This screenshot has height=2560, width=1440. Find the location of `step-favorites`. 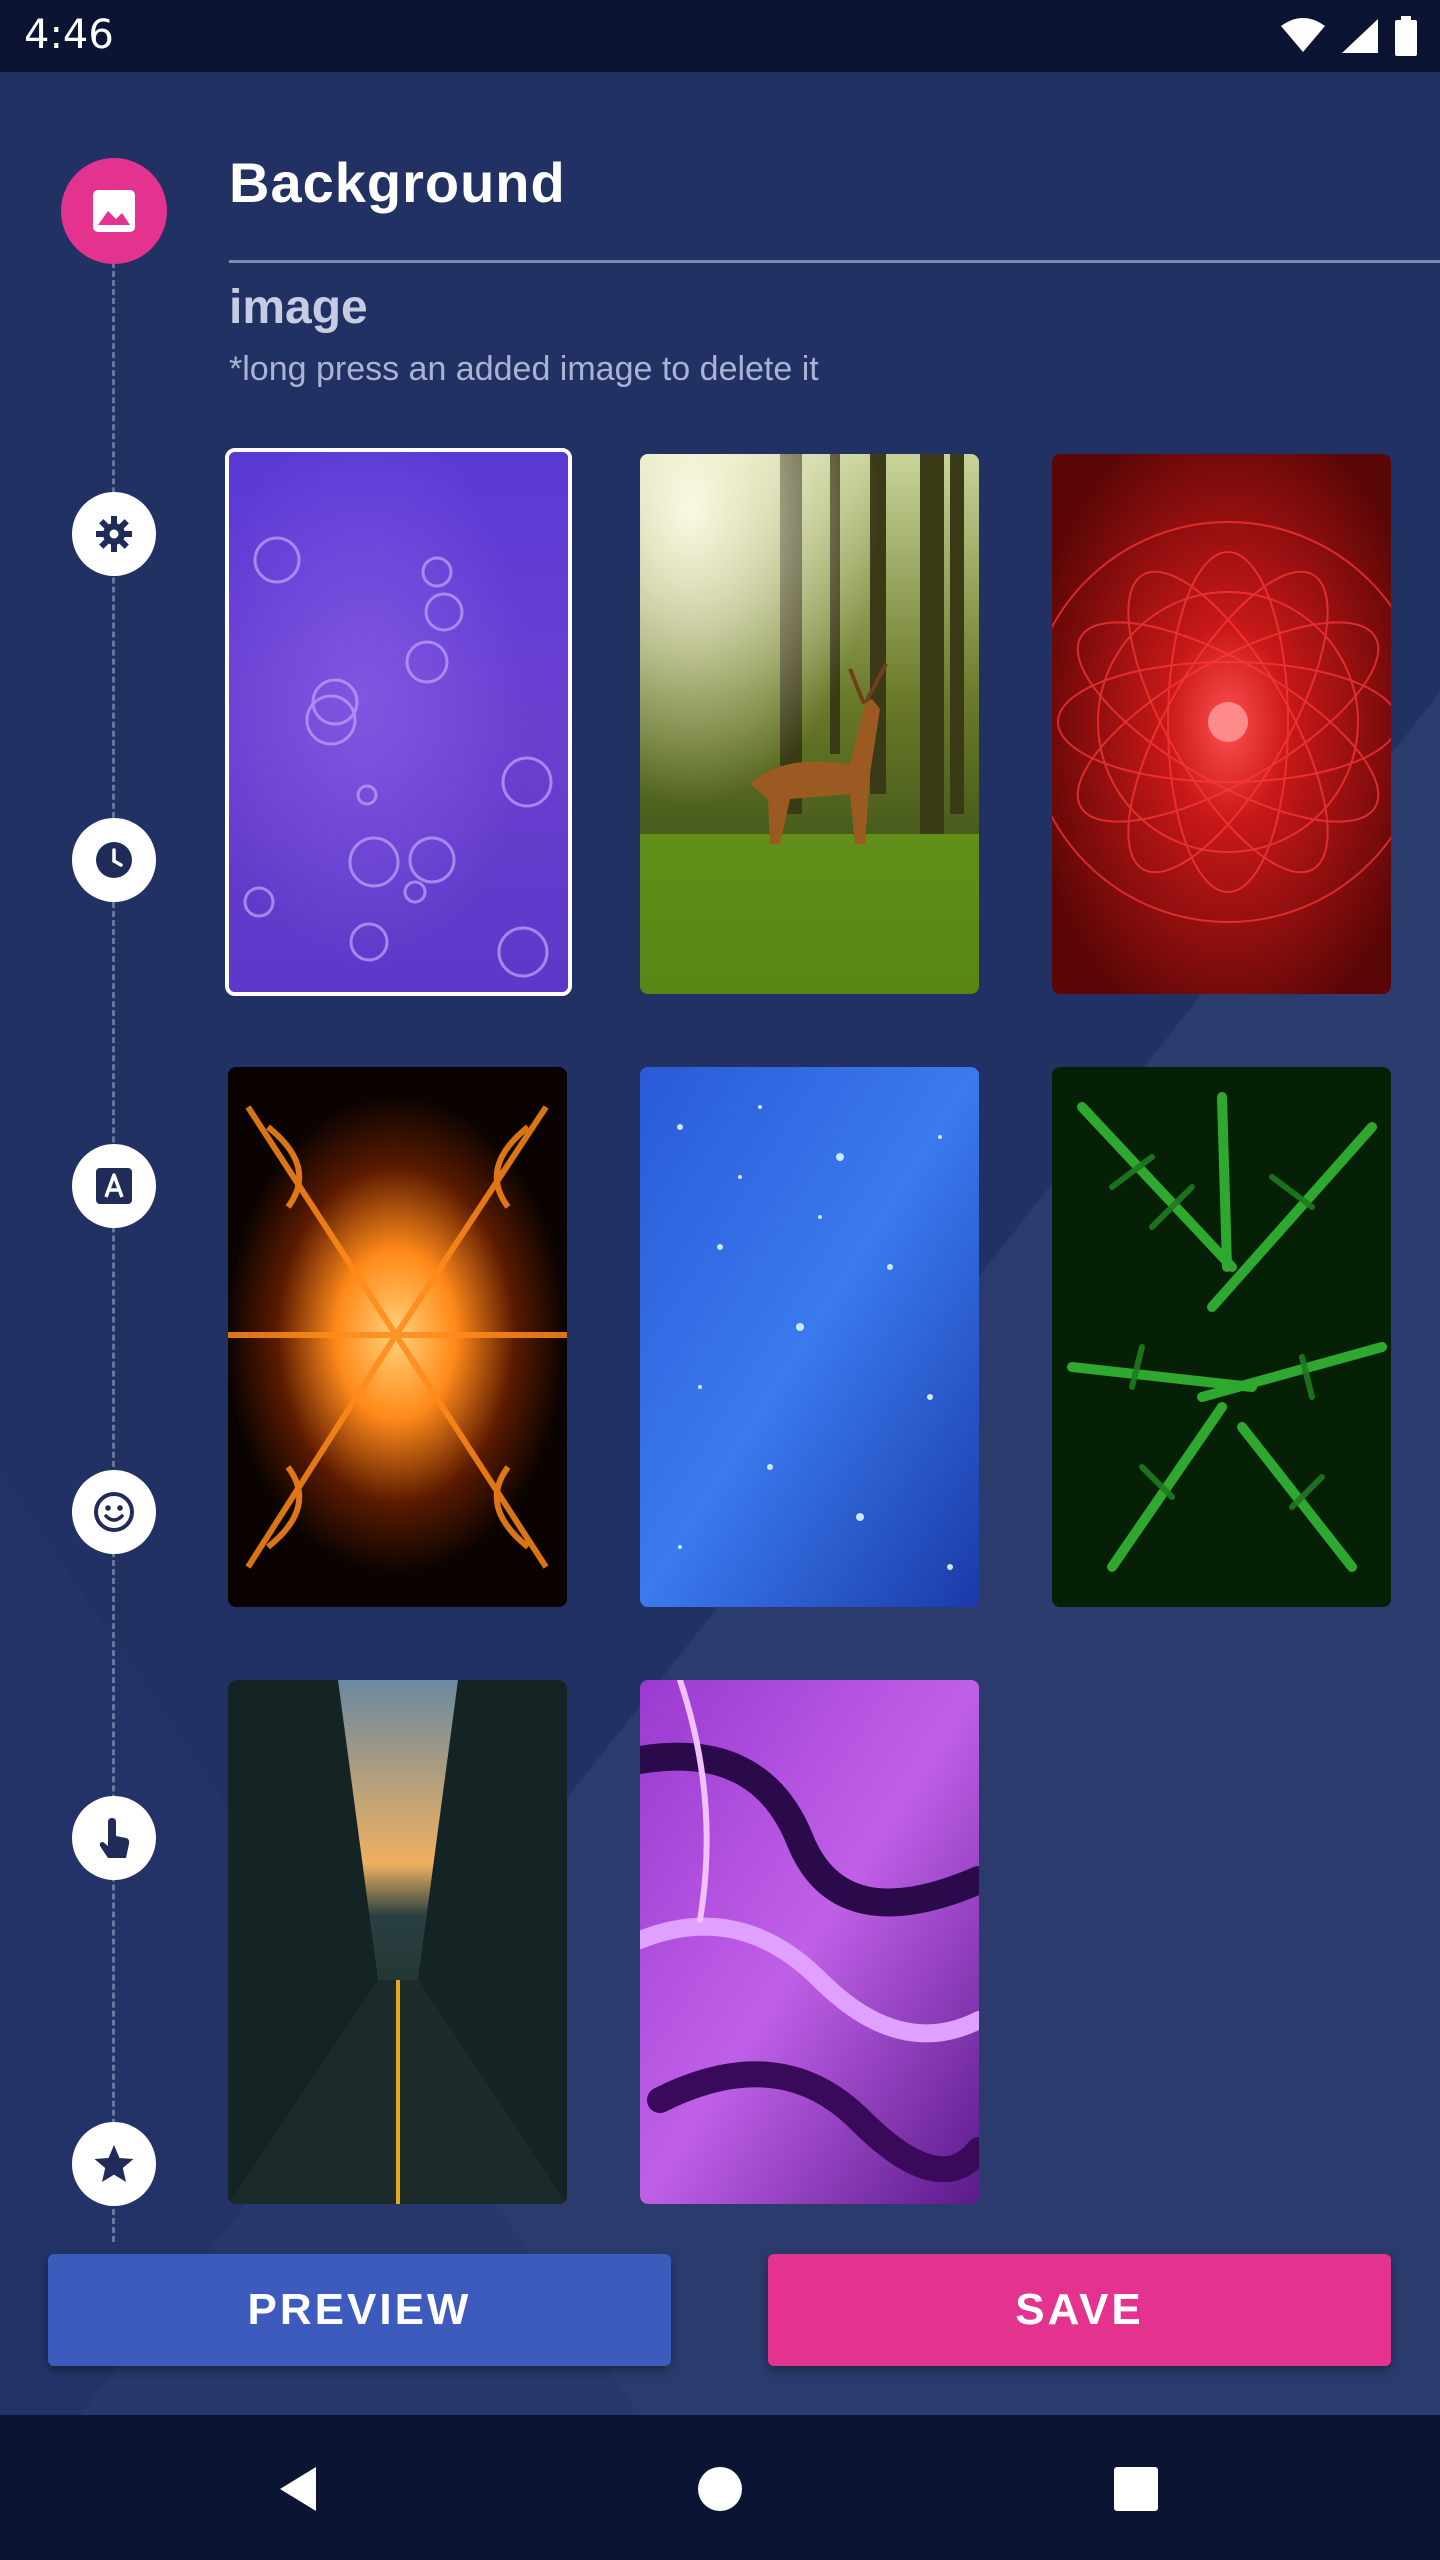

step-favorites is located at coordinates (114, 2164).